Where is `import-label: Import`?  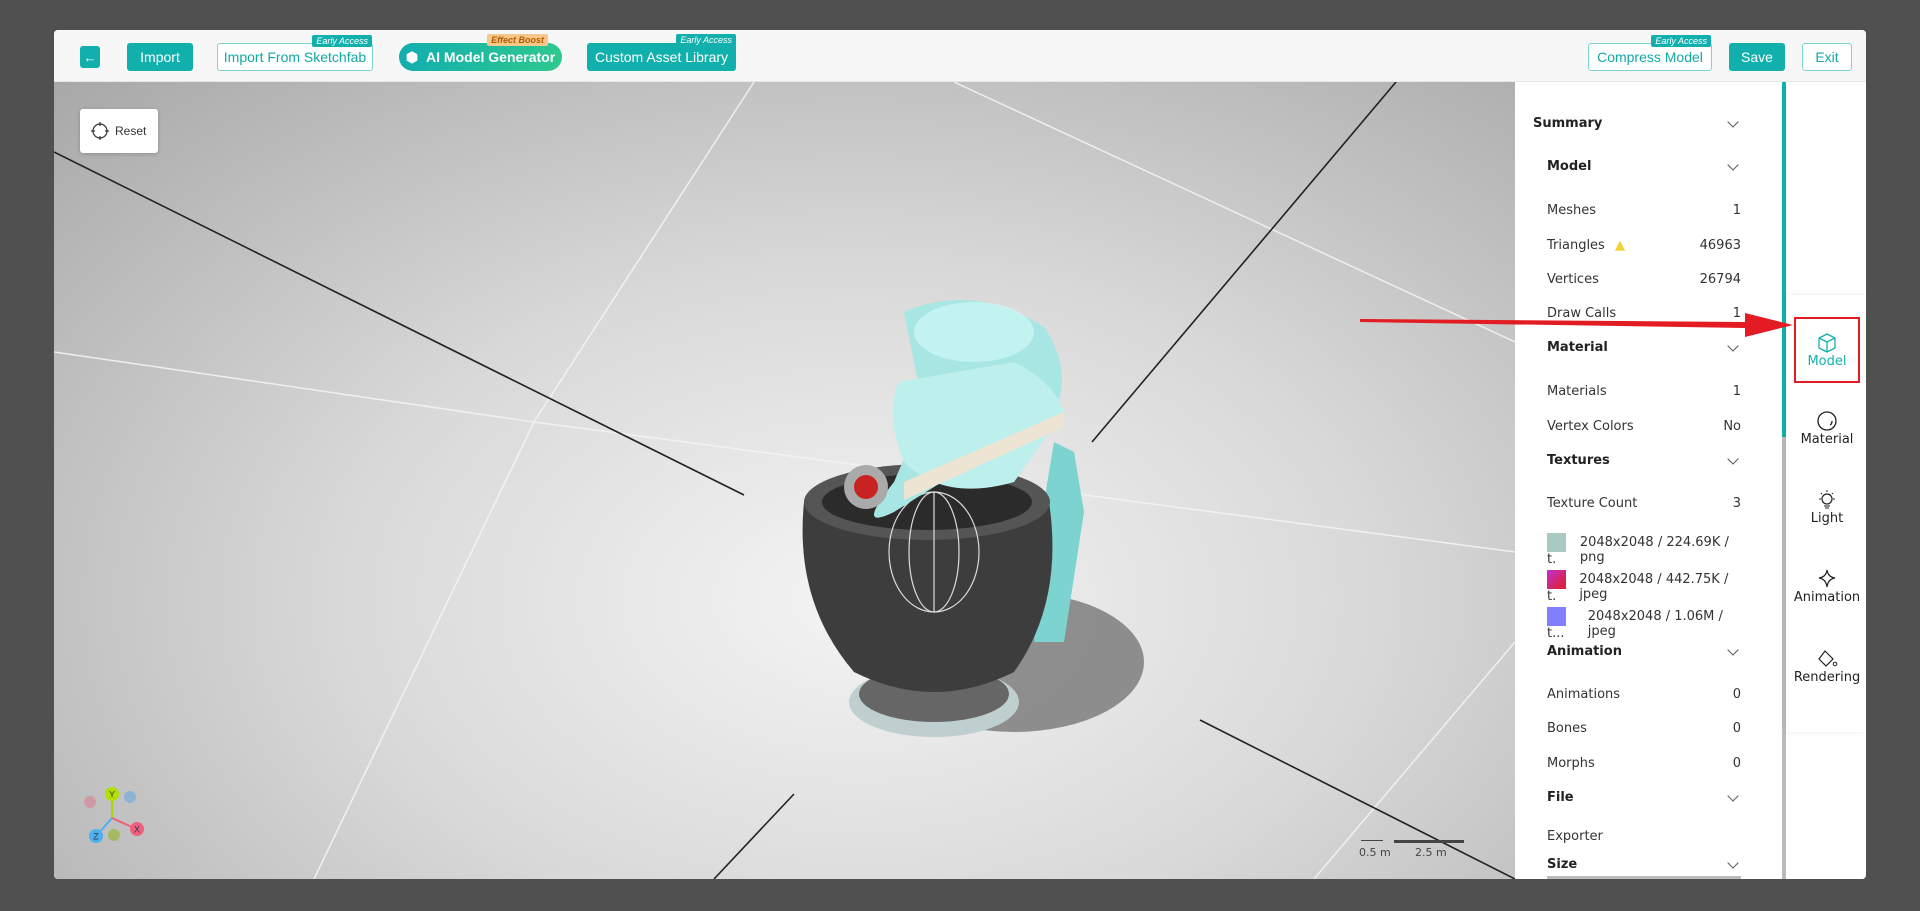 import-label: Import is located at coordinates (160, 57).